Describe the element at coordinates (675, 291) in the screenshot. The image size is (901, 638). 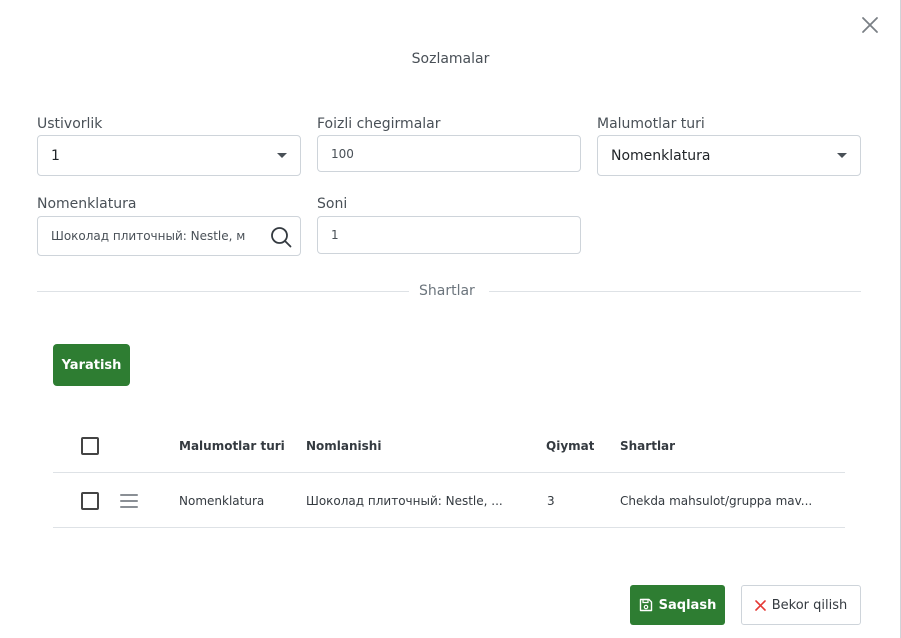
I see `divider-right` at that location.